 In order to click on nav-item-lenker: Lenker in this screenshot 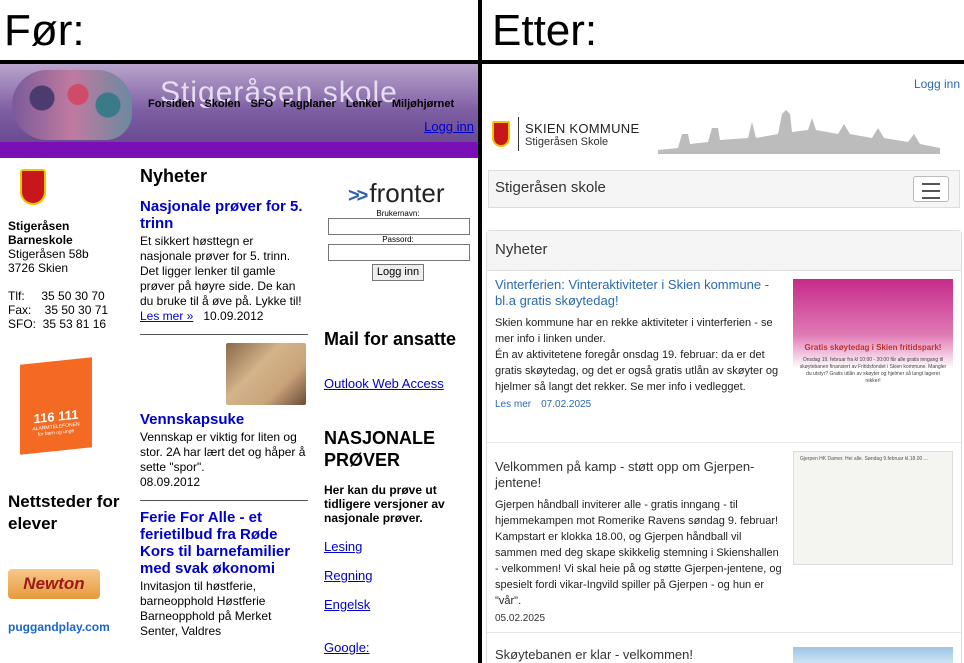, I will do `click(364, 104)`.